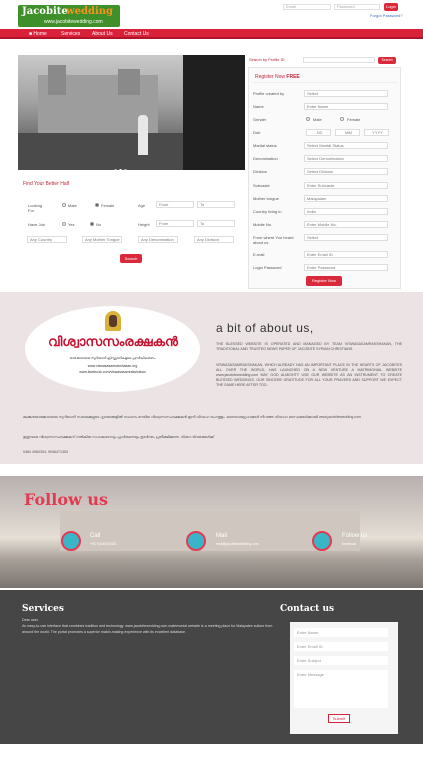  Describe the element at coordinates (307, 7) in the screenshot. I see `login-email-input: Email` at that location.